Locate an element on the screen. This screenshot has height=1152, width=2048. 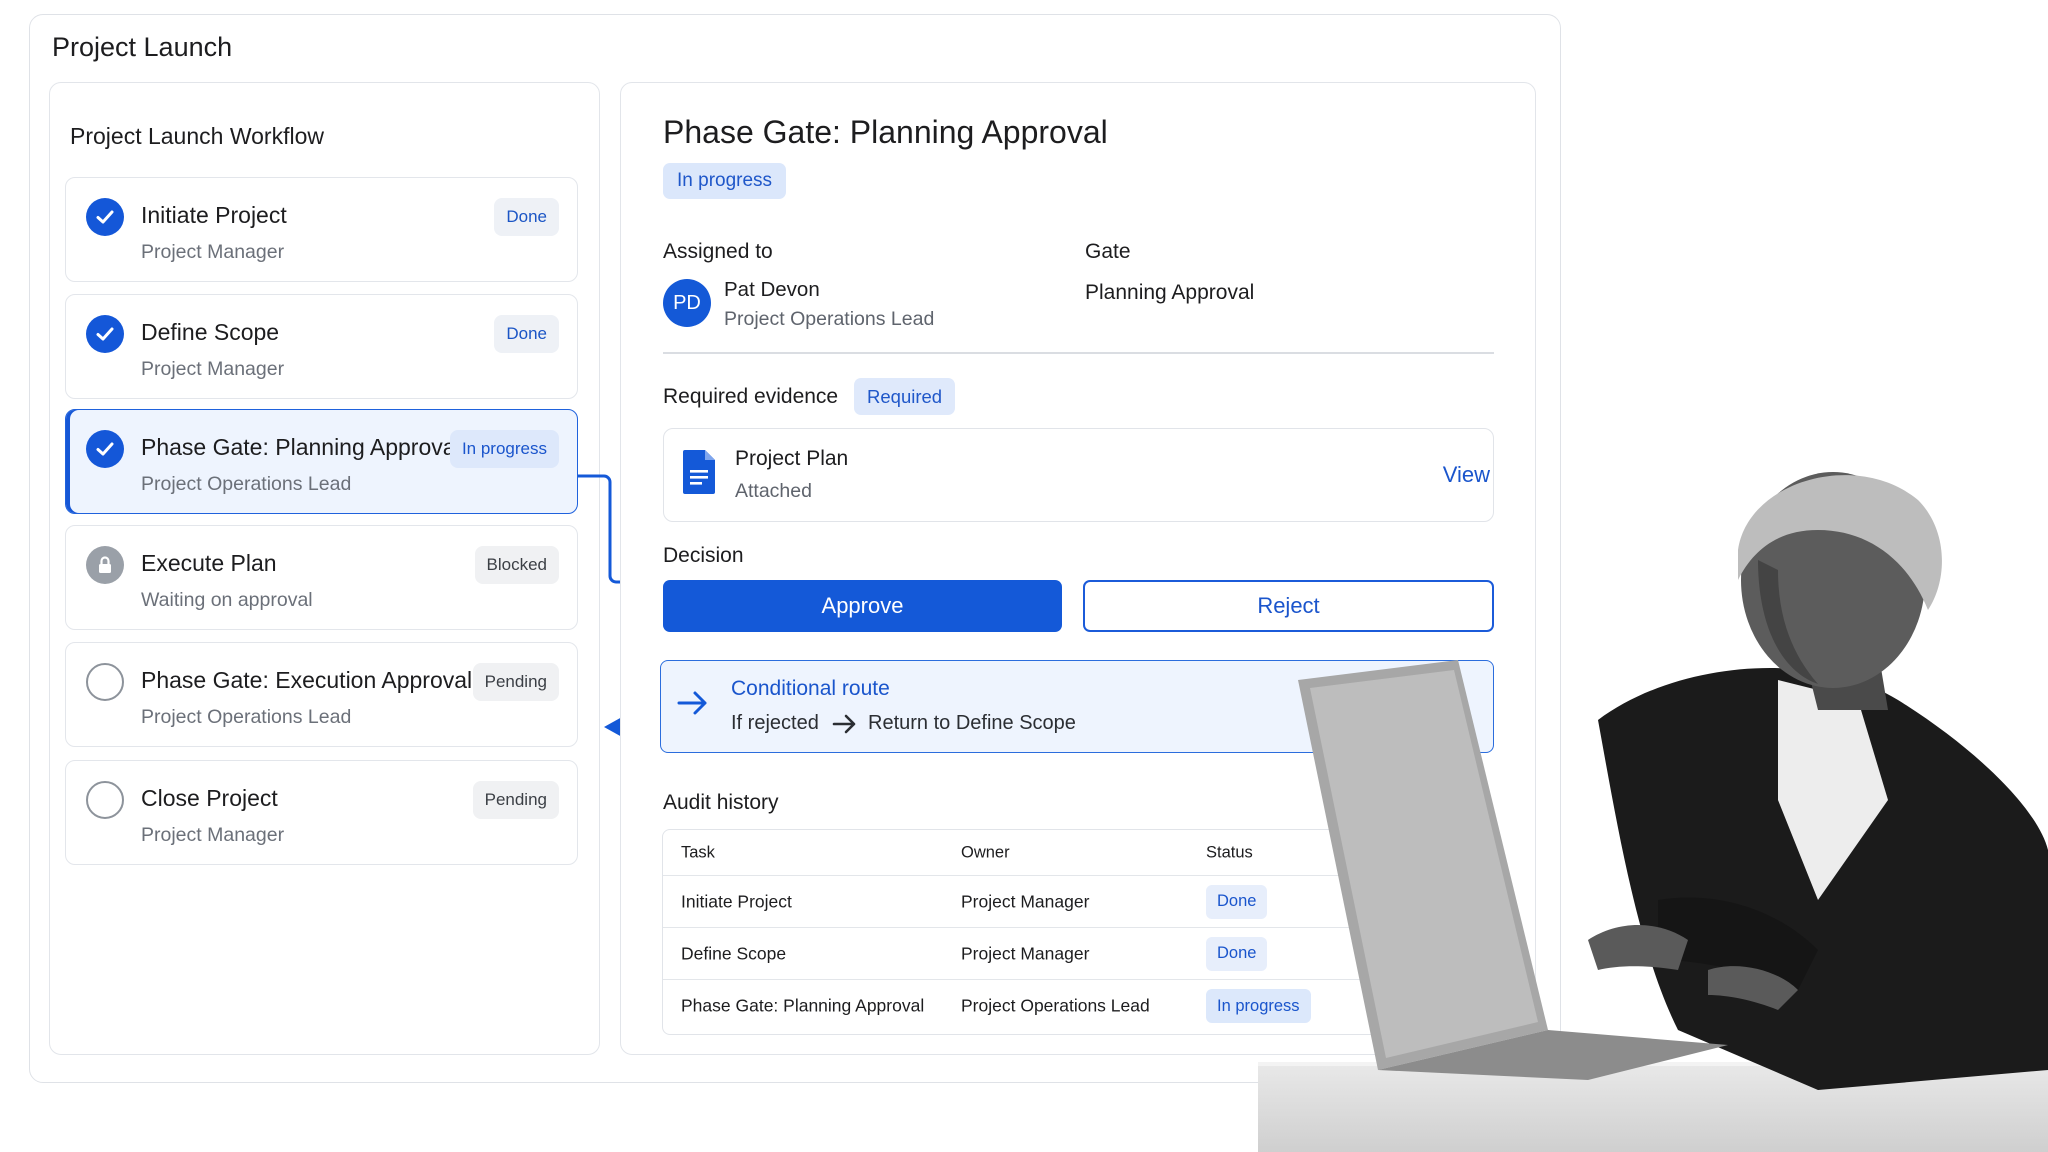
column-header: Owner is located at coordinates (985, 852).